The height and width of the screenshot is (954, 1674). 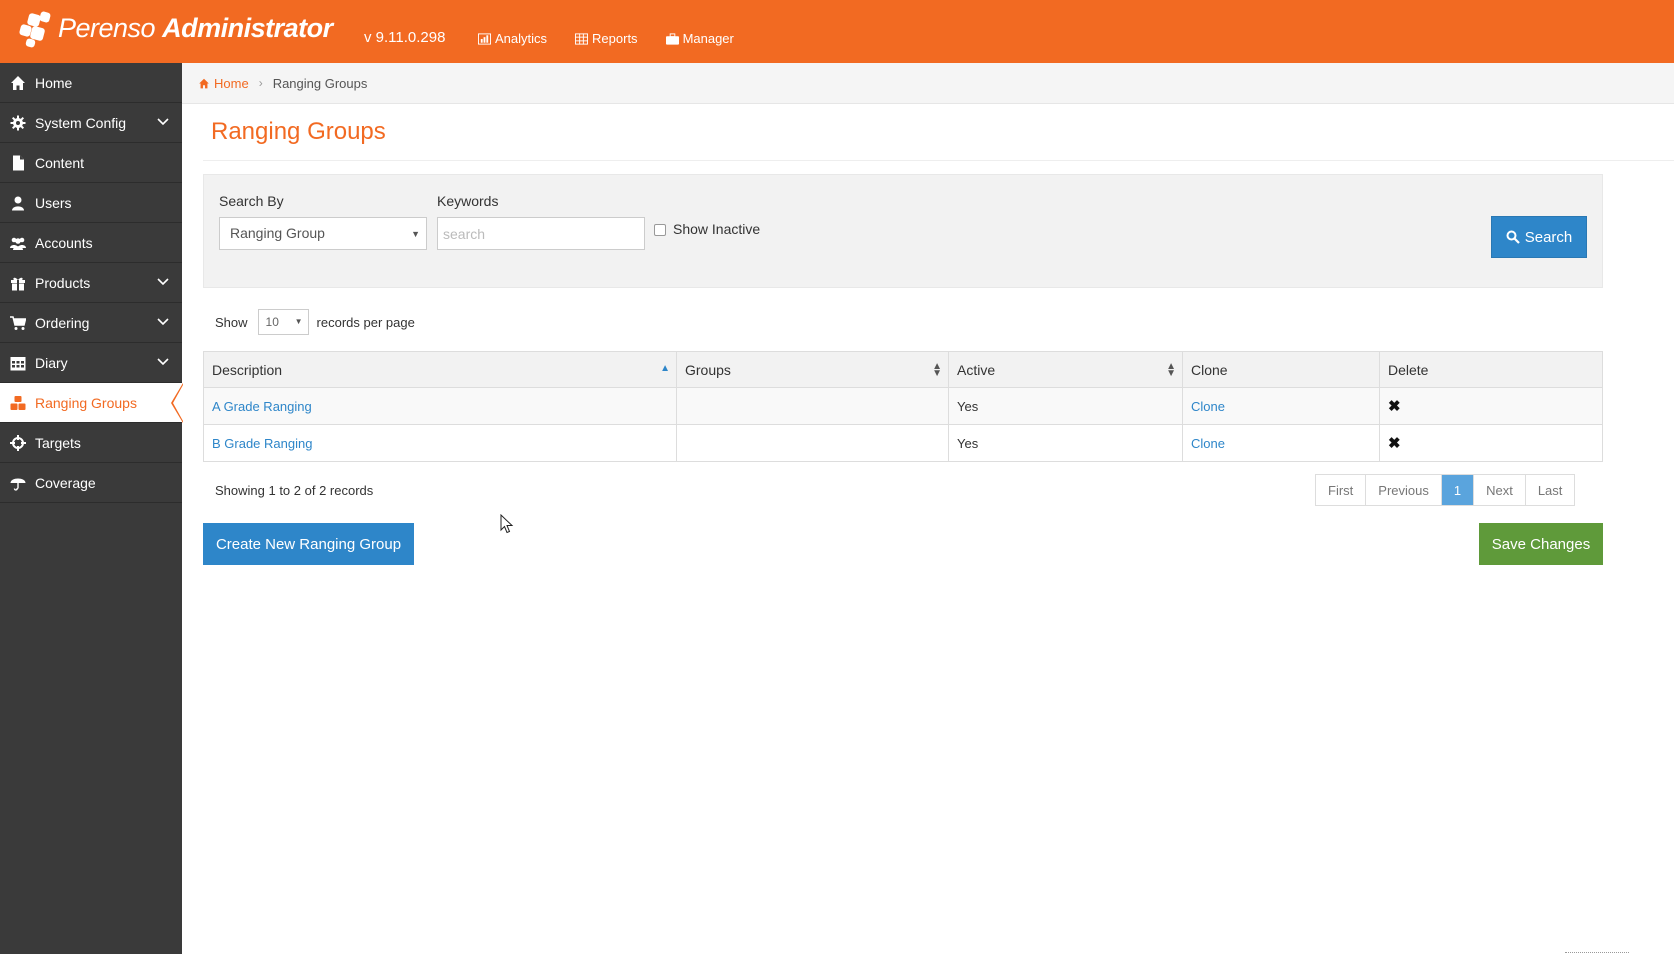 What do you see at coordinates (65, 482) in the screenshot?
I see `sidebar-item-label: Coverage` at bounding box center [65, 482].